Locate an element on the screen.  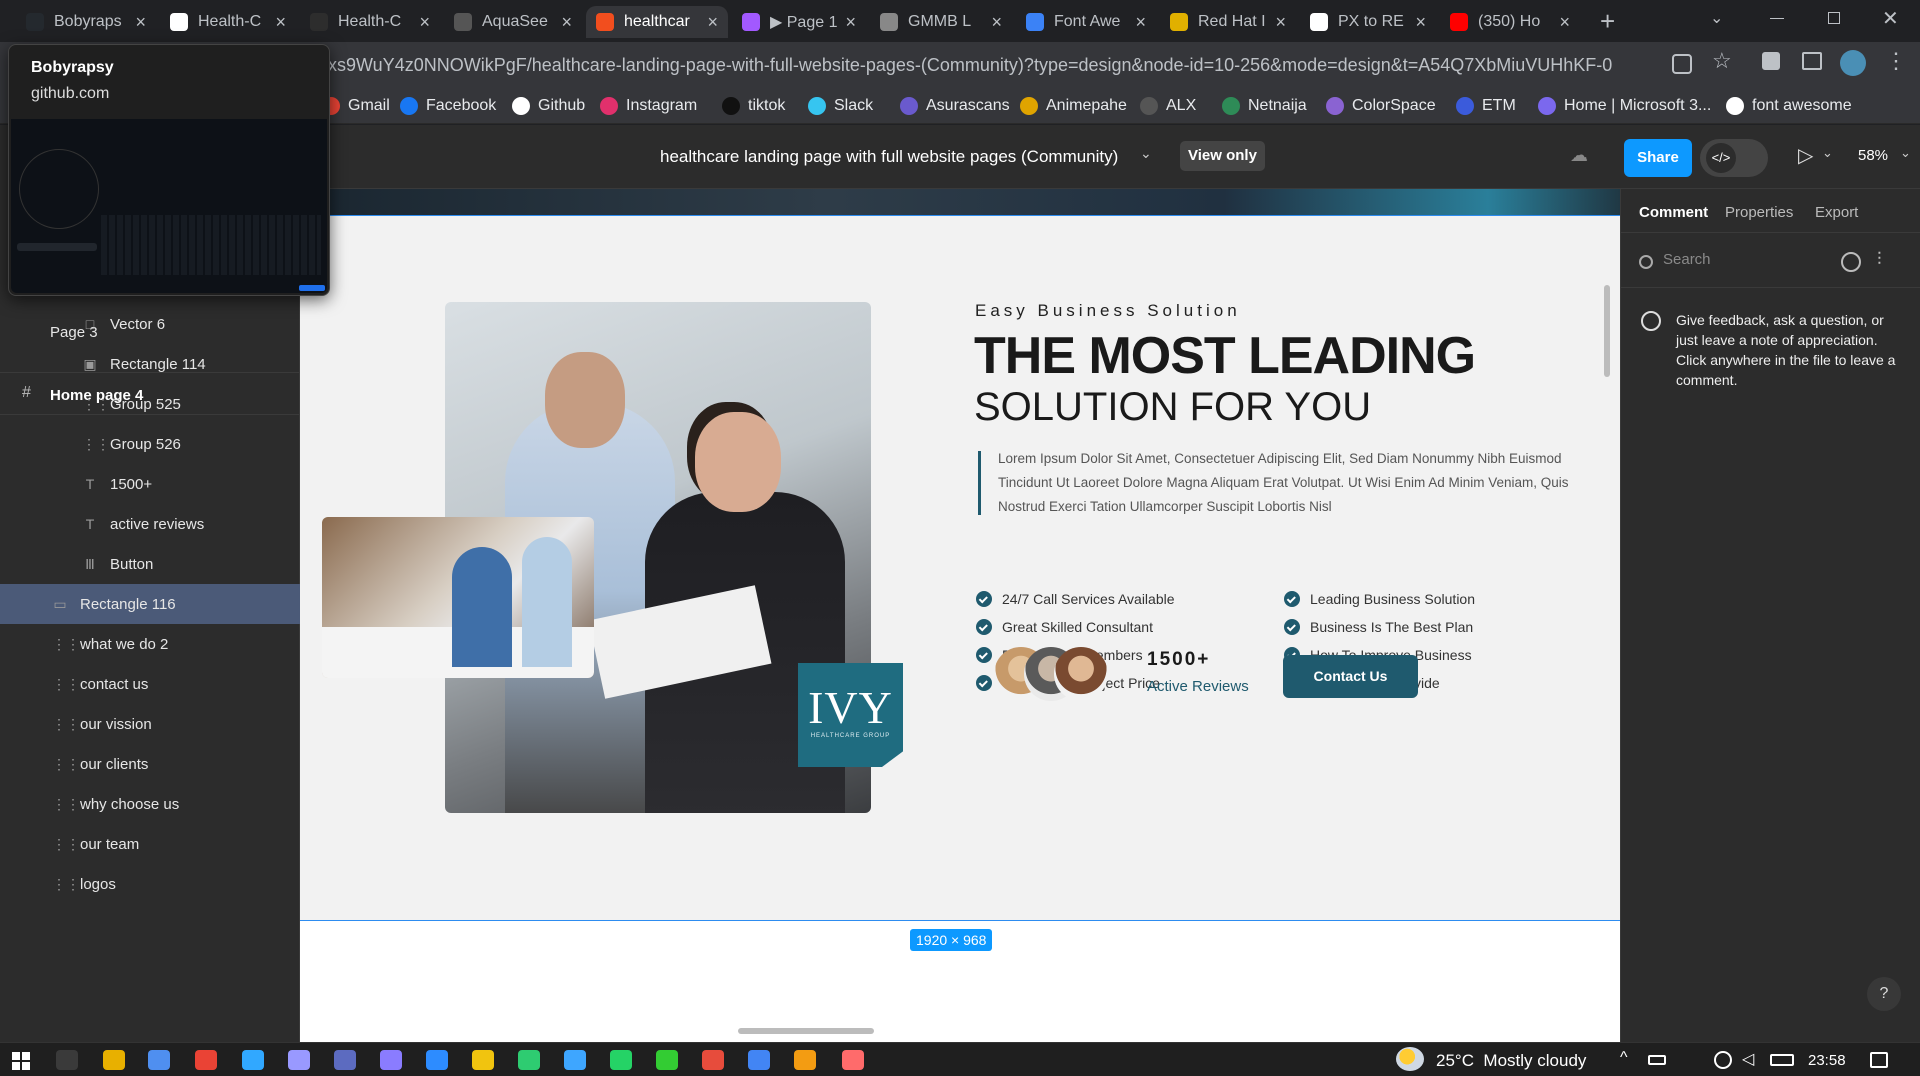
layer-item: ⋮⋮ our team is located at coordinates (150, 844).